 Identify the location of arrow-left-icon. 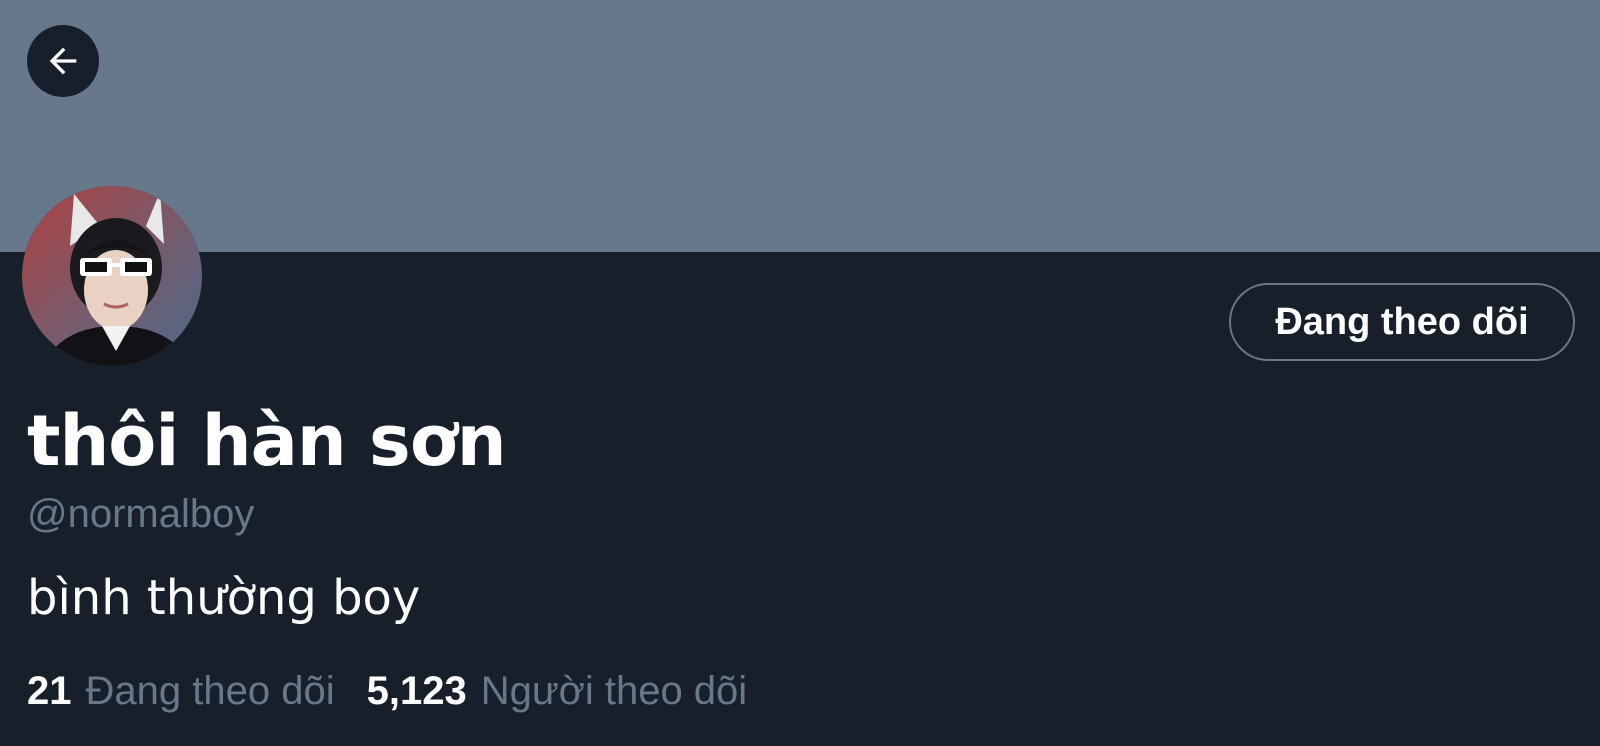
(63, 61).